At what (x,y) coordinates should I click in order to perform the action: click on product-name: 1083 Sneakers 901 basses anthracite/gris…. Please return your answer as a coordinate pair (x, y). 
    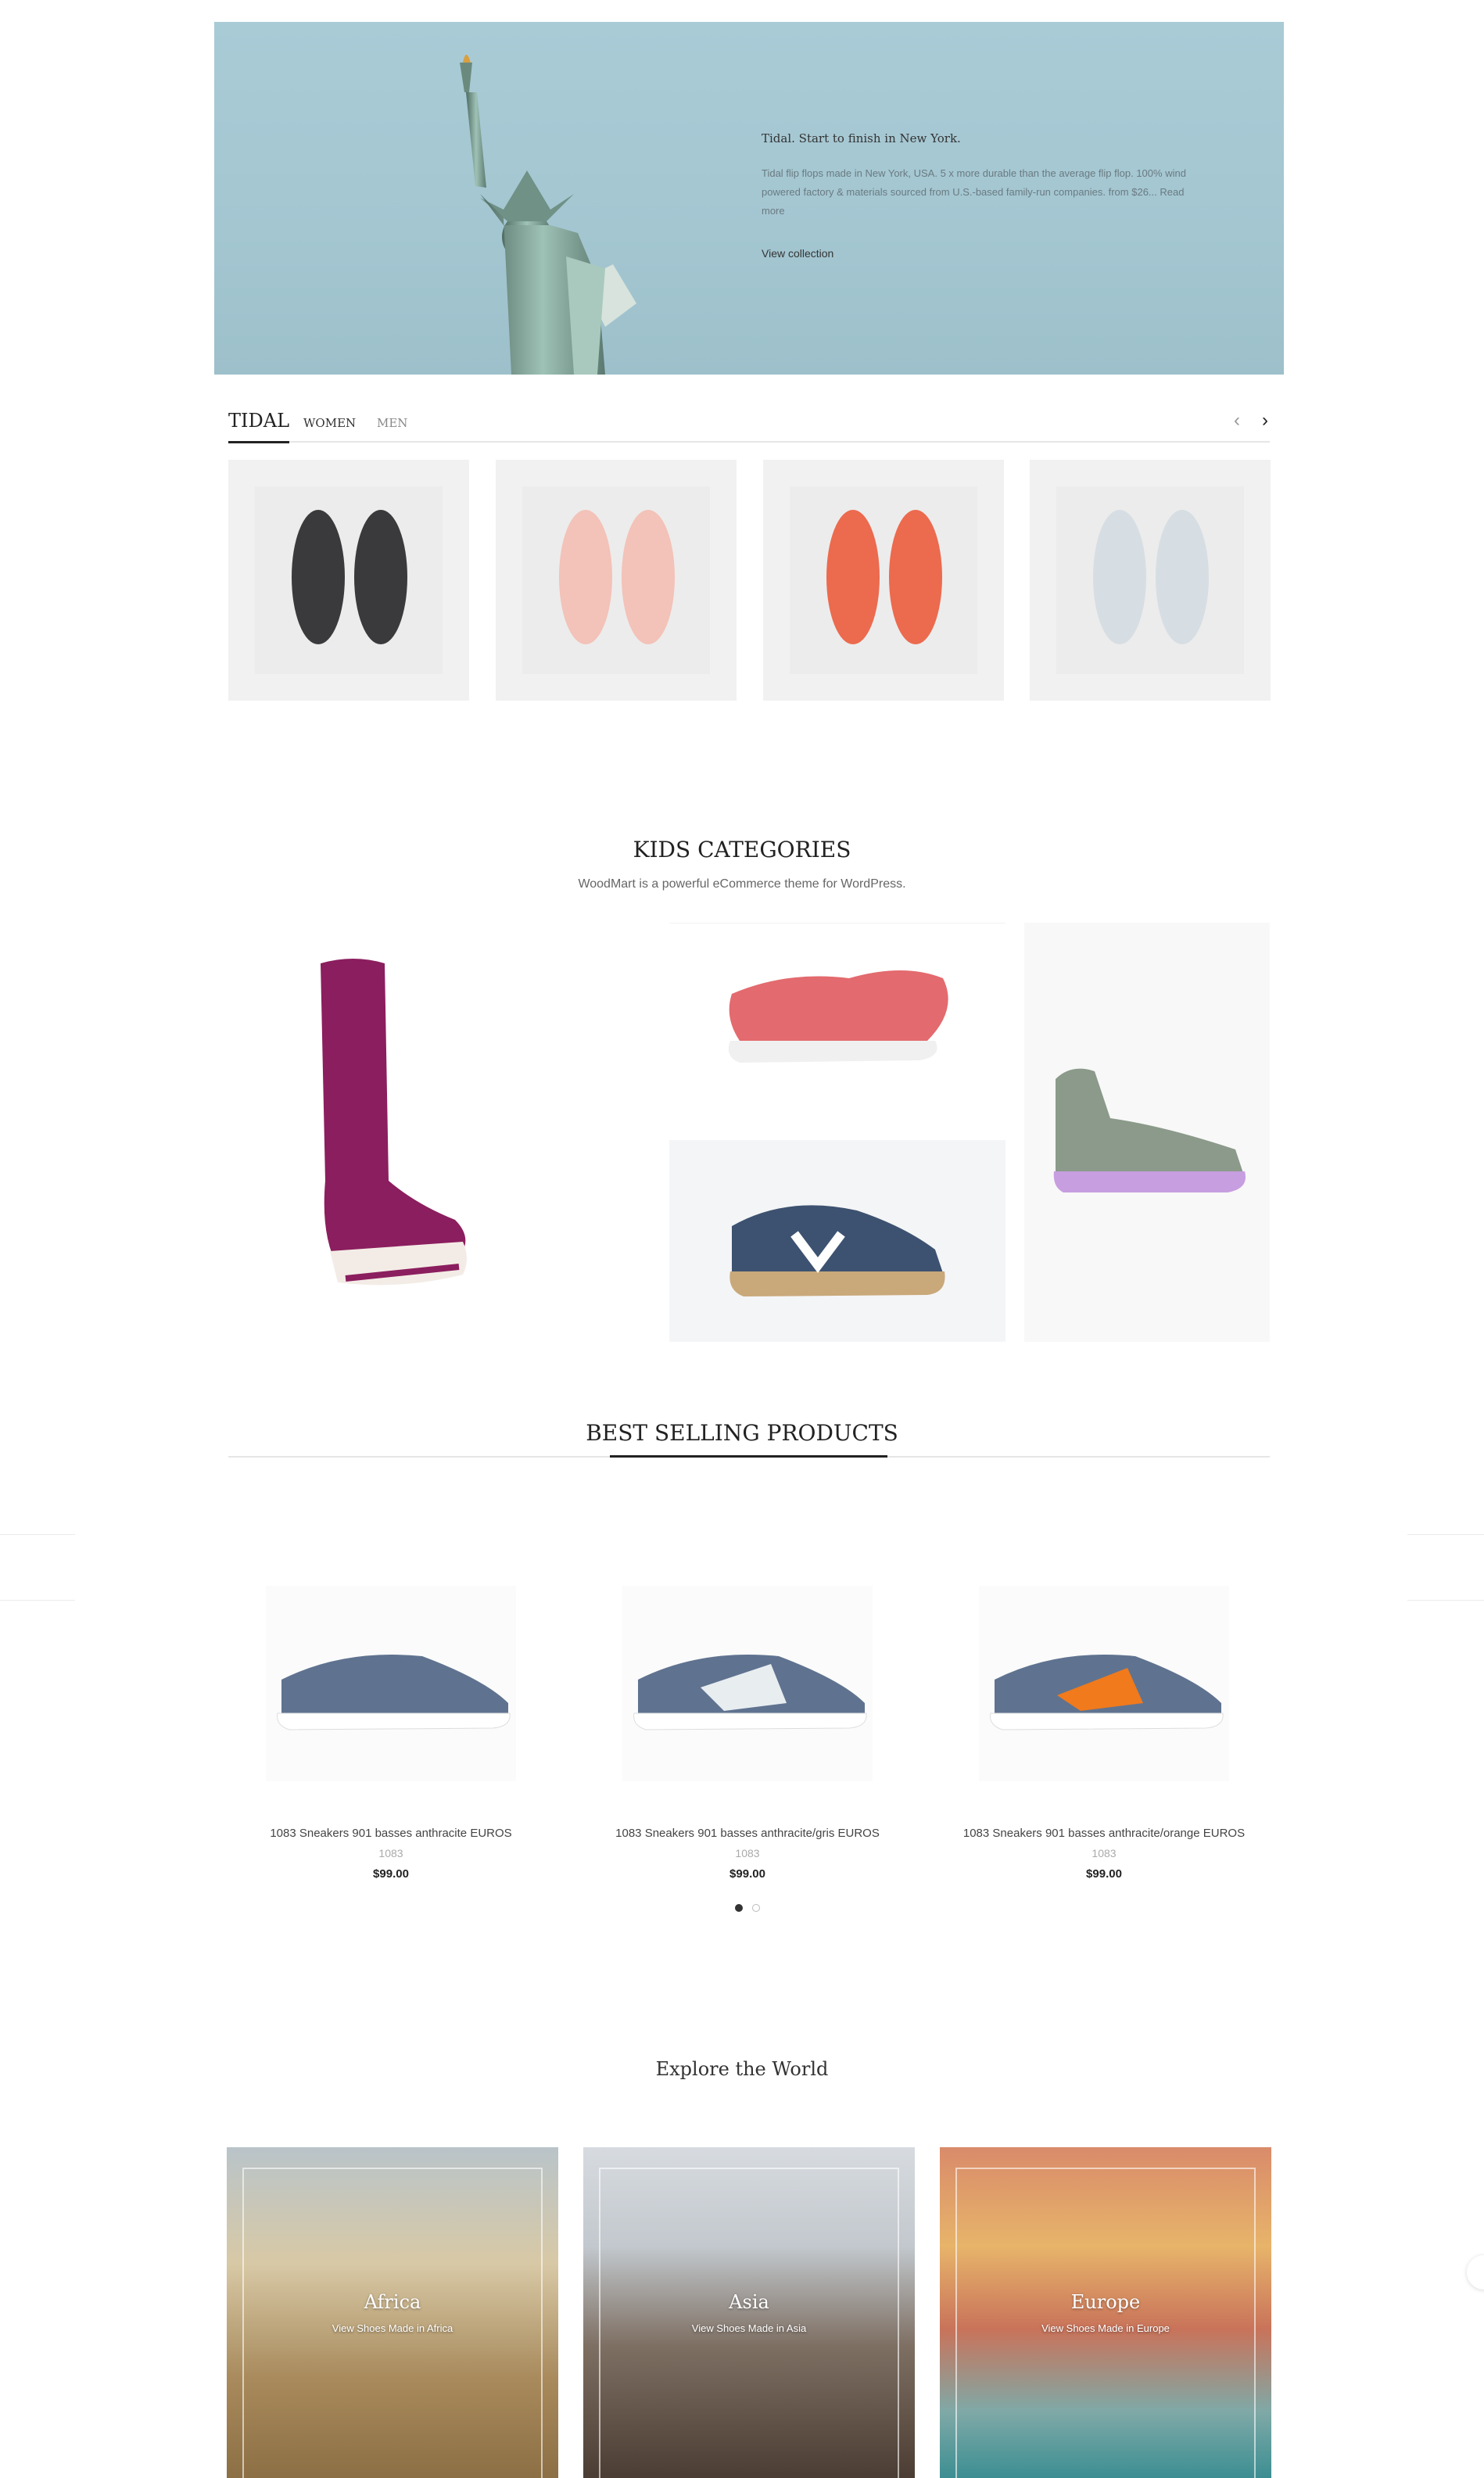
    Looking at the image, I should click on (747, 1833).